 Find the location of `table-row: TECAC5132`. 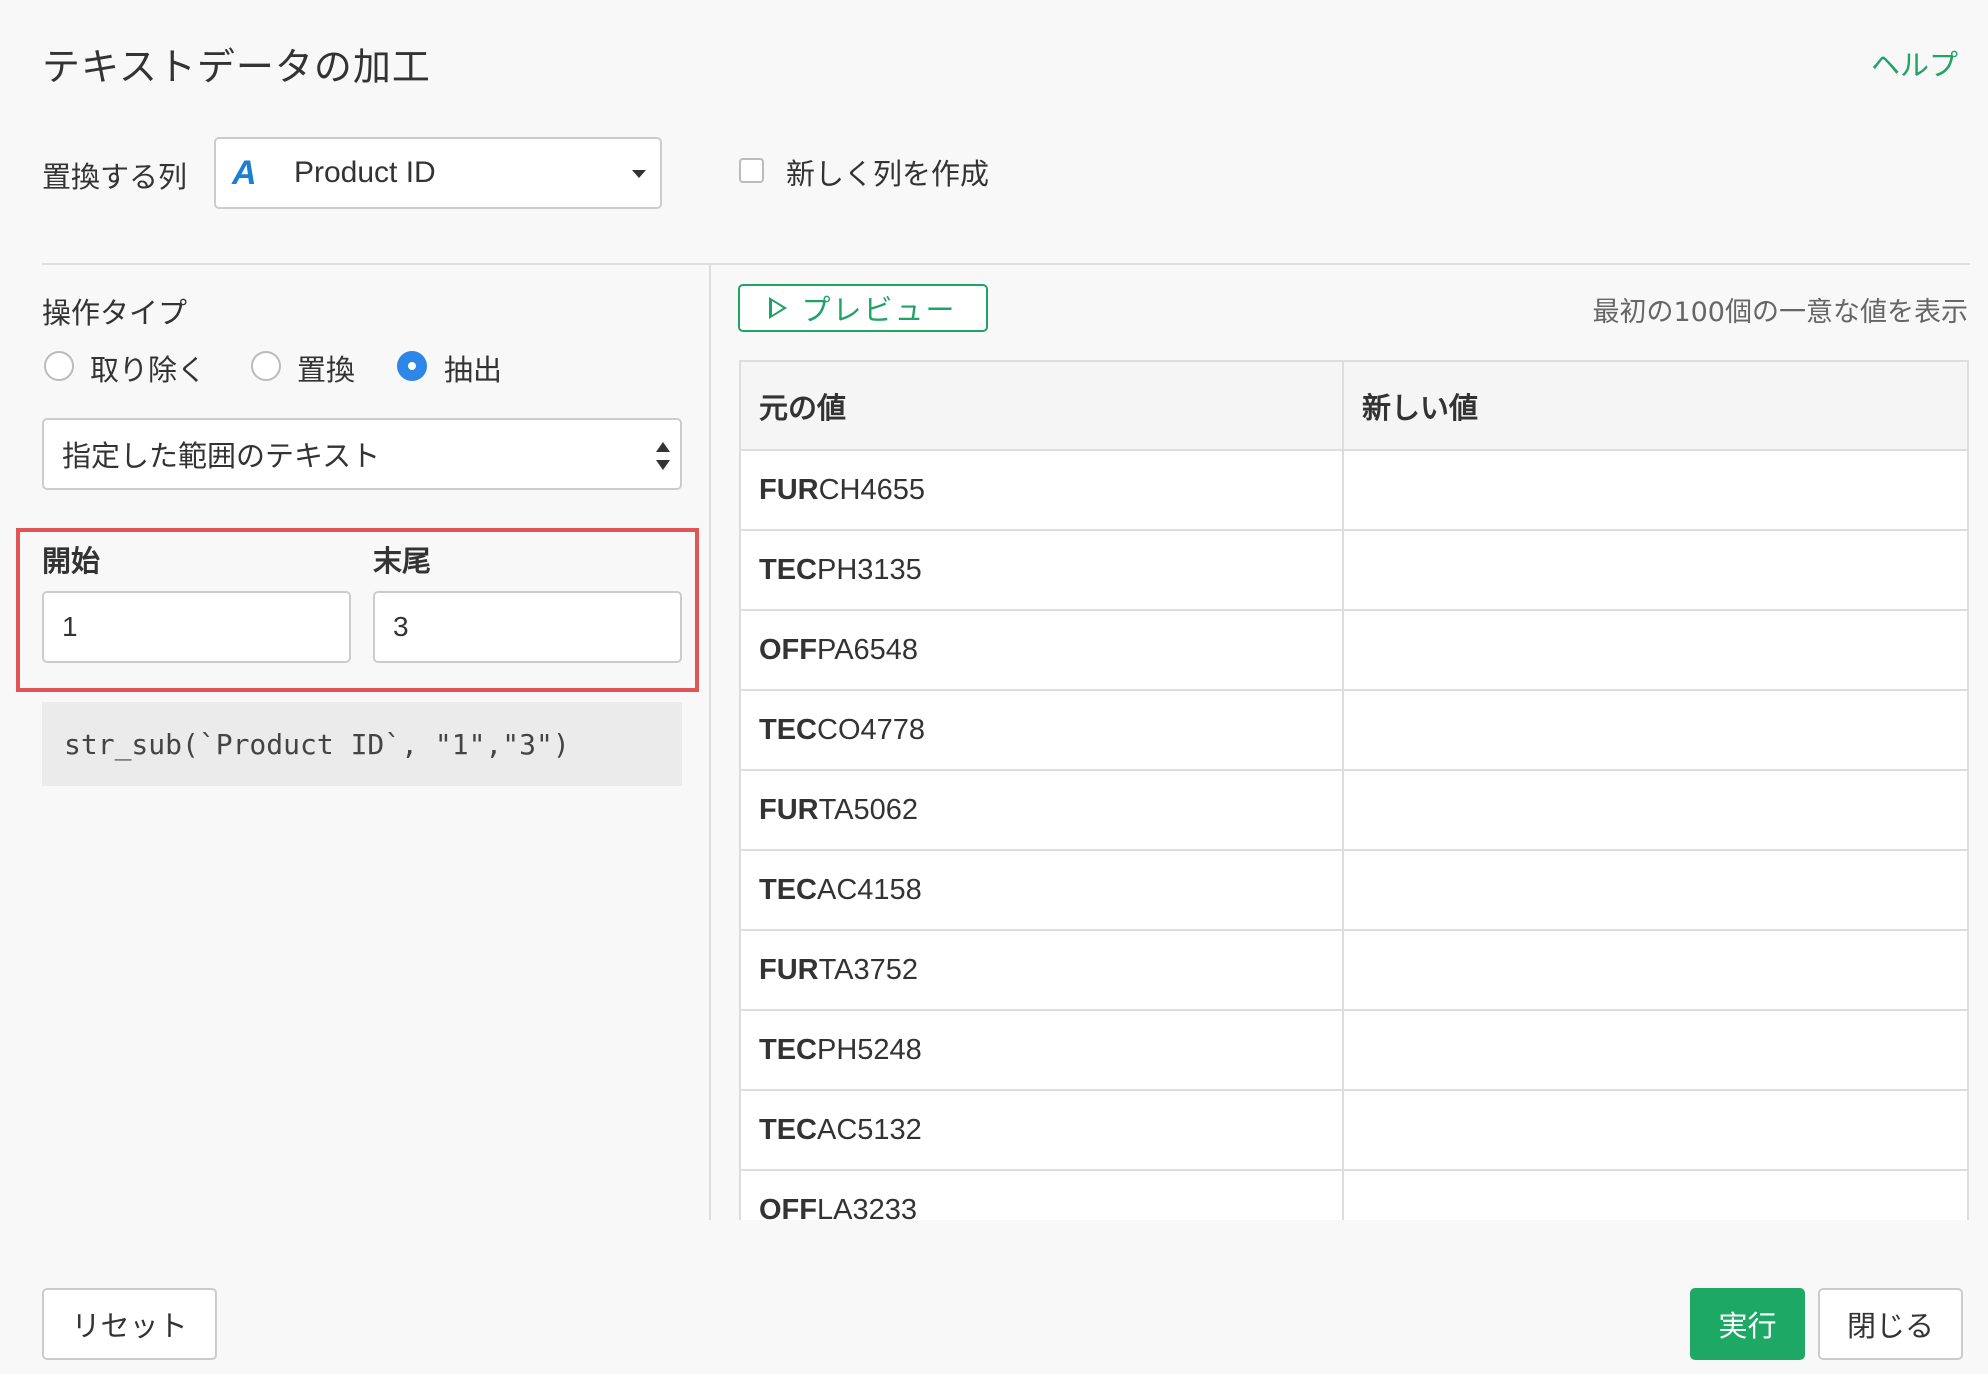

table-row: TECAC5132 is located at coordinates (1354, 1130).